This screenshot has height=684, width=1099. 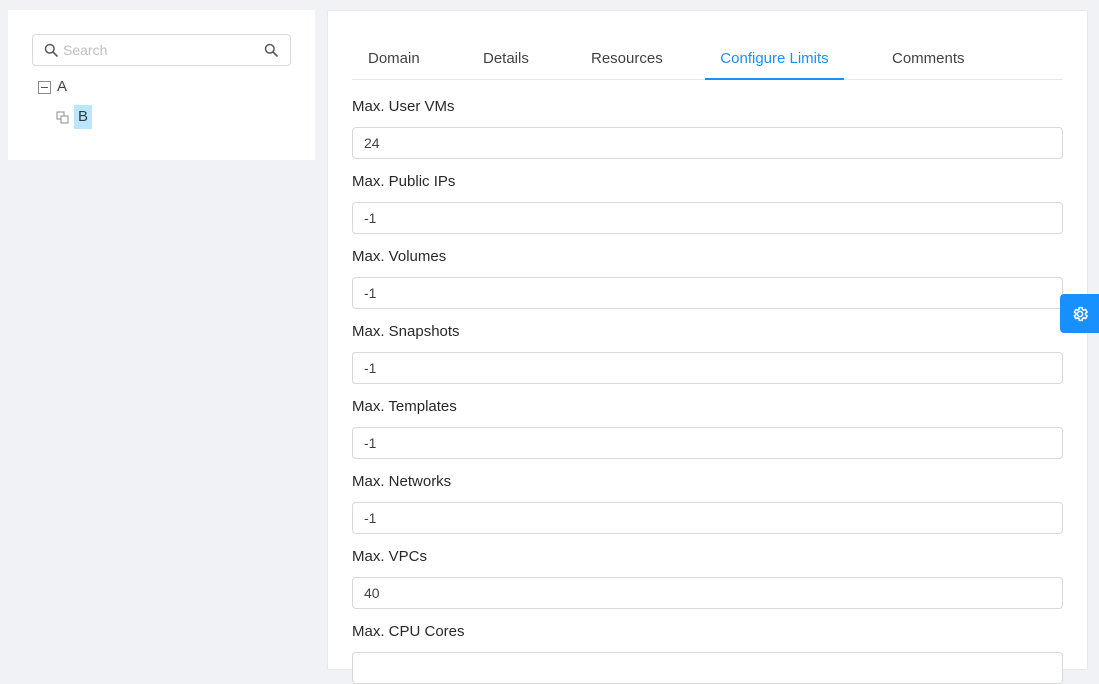 I want to click on limit-field-templates: Max. Templates, so click(x=707, y=427).